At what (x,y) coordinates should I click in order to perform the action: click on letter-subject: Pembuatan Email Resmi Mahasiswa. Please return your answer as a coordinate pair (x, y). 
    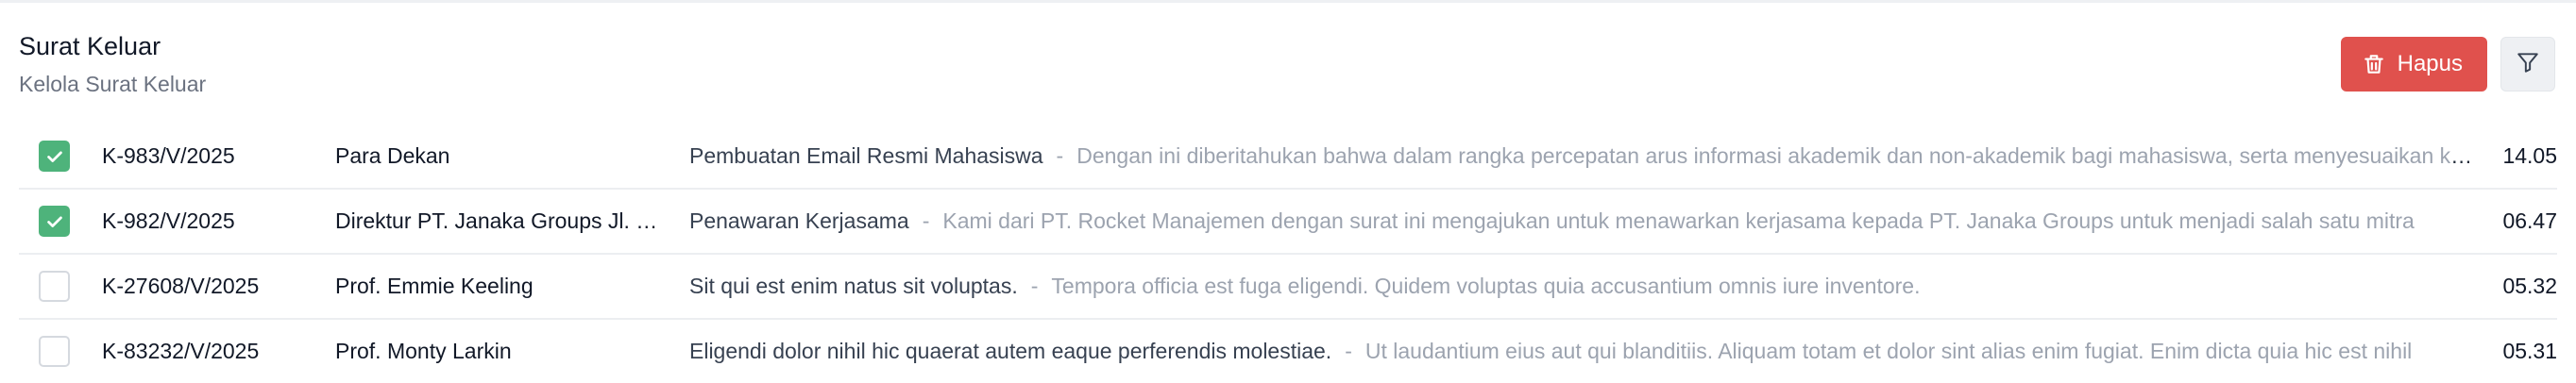
    Looking at the image, I should click on (866, 155).